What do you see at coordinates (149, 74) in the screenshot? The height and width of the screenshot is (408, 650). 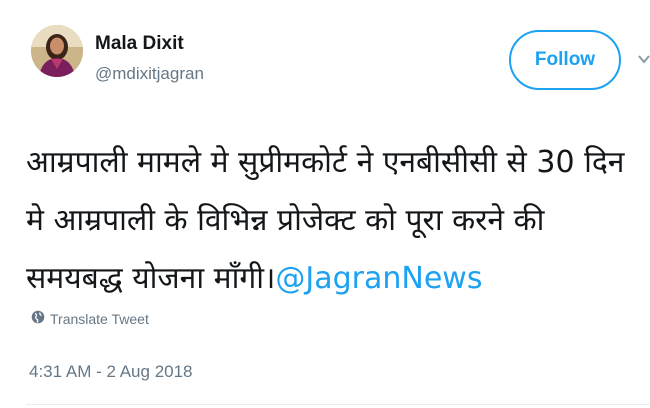 I see `user-handle: @mdixitjagran` at bounding box center [149, 74].